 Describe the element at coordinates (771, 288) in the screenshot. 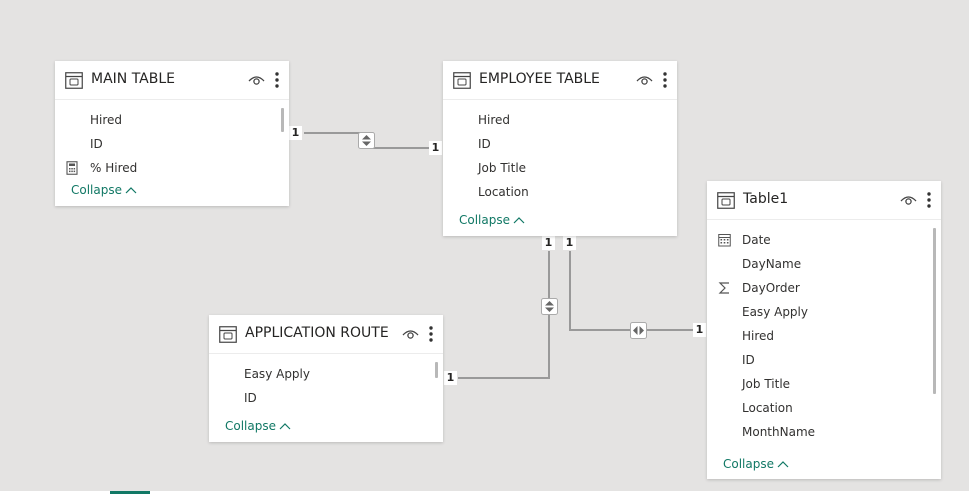

I see `field-label: DayOrder` at that location.